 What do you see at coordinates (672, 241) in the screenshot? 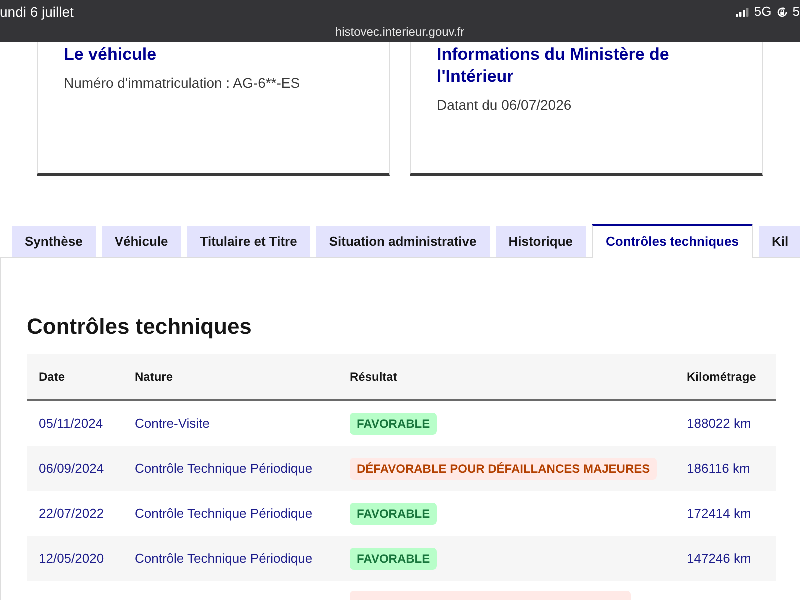
I see `tab: Contrôles techniques` at bounding box center [672, 241].